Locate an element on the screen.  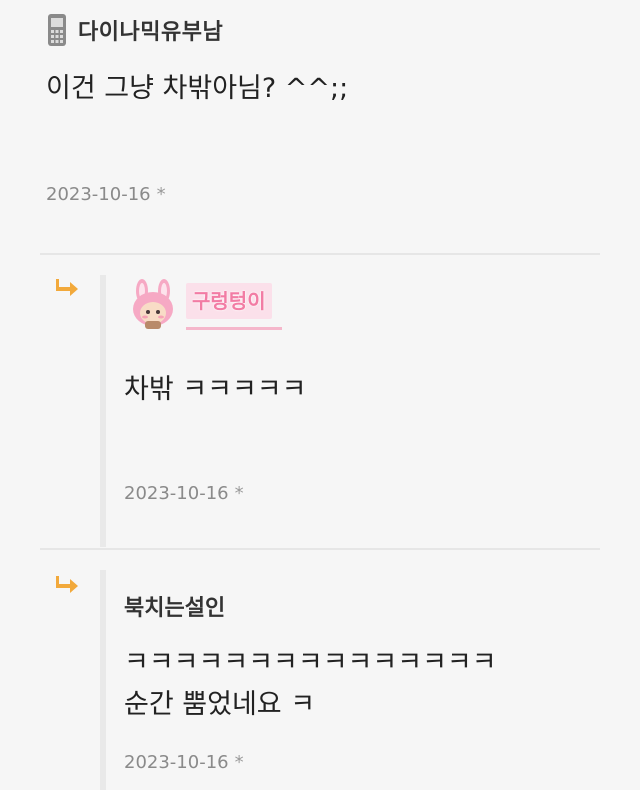
reply-text: 차밖 ㅋㅋㅋㅋㅋ is located at coordinates (215, 389).